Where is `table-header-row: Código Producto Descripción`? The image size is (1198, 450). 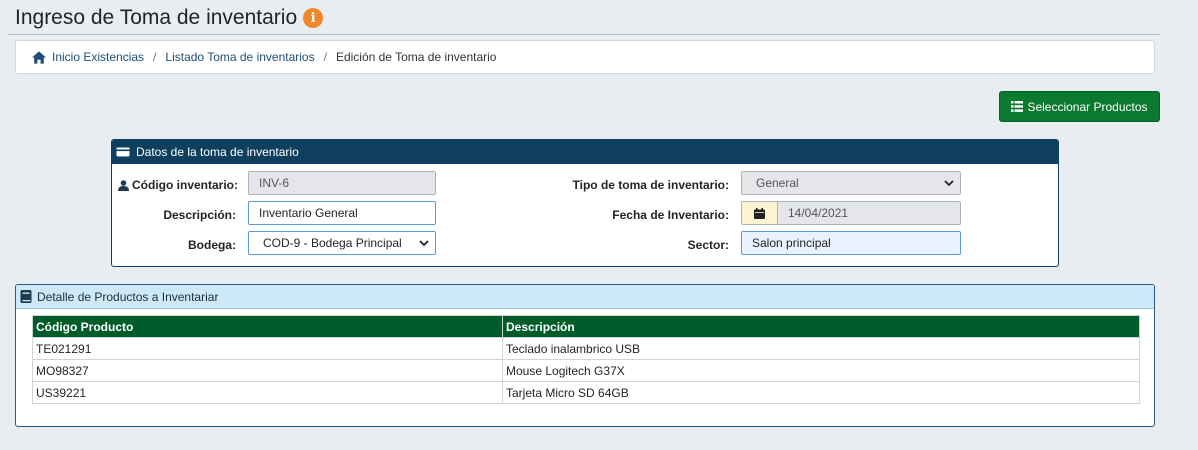 table-header-row: Código Producto Descripción is located at coordinates (586, 326).